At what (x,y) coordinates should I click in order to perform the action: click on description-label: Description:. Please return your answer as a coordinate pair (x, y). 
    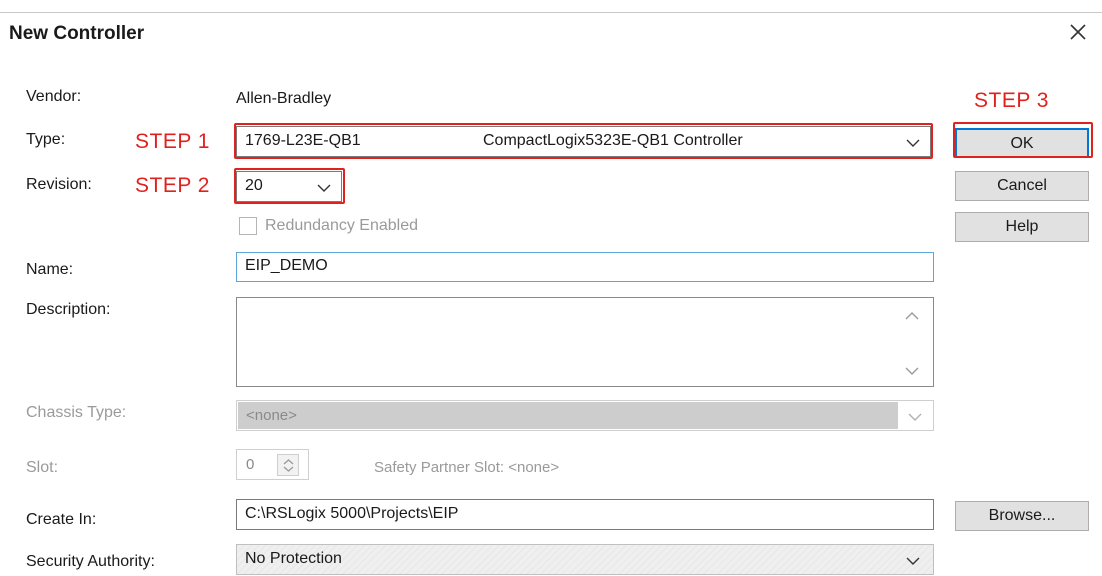
    Looking at the image, I should click on (68, 309).